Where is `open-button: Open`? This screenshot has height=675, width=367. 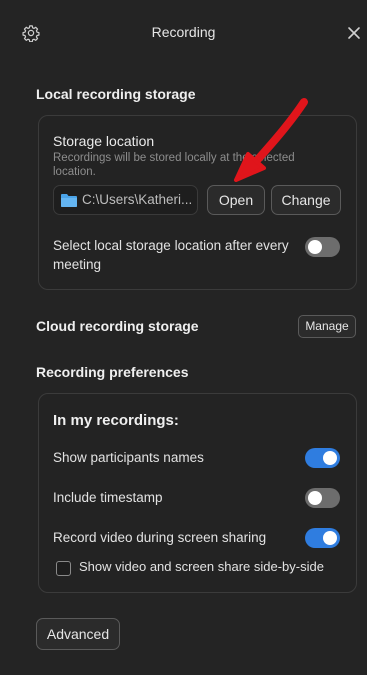
open-button: Open is located at coordinates (236, 200).